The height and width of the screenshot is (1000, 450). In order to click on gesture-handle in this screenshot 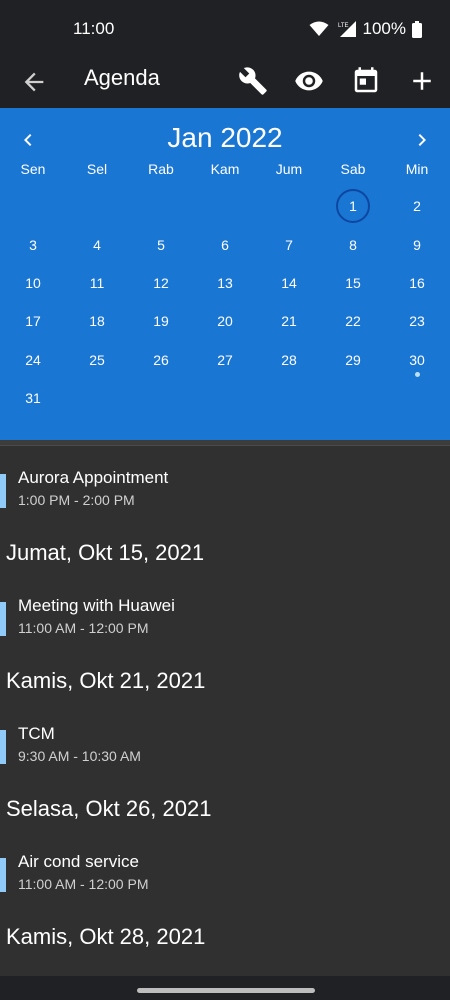, I will do `click(226, 990)`.